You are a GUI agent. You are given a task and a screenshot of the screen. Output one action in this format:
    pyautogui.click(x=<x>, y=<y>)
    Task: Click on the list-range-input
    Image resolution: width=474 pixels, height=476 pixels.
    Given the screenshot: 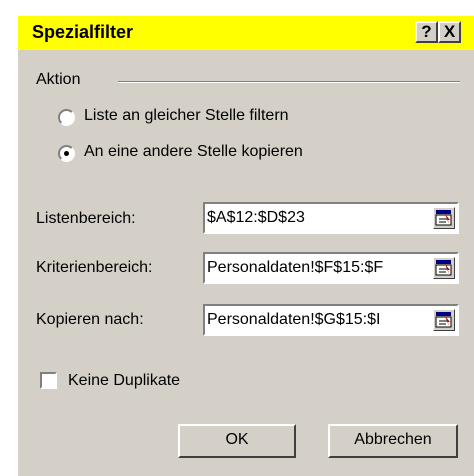 What is the action you would take?
    pyautogui.click(x=317, y=218)
    